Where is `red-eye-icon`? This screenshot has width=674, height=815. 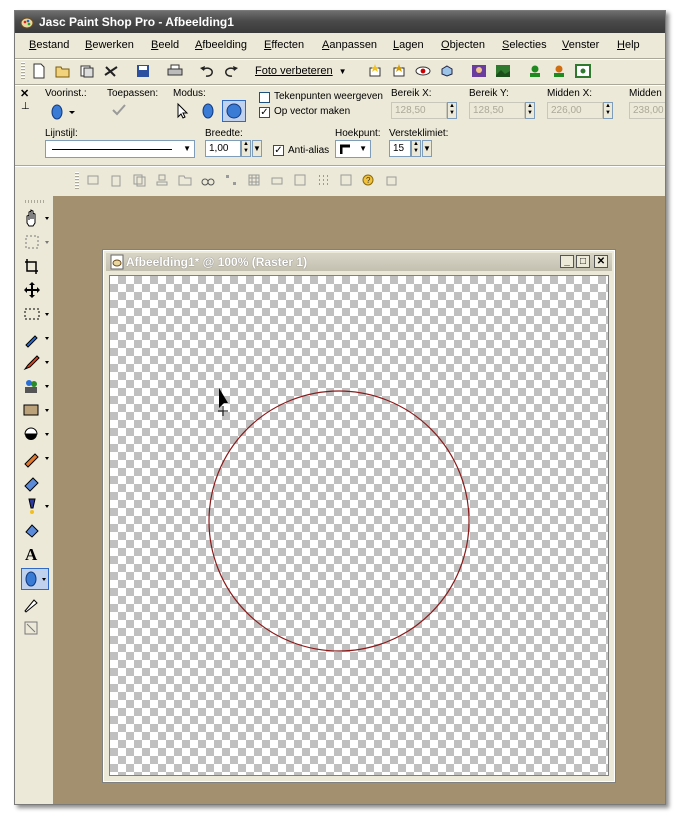
red-eye-icon is located at coordinates (423, 71).